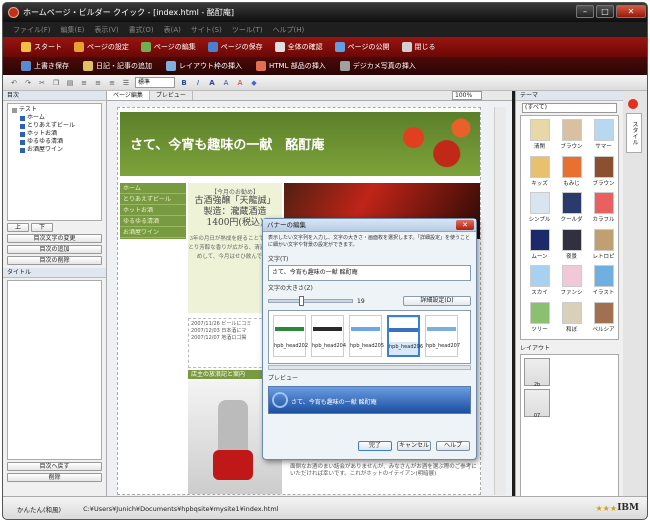 This screenshot has height=522, width=650. I want to click on menu-format: 書式(O), so click(141, 30).